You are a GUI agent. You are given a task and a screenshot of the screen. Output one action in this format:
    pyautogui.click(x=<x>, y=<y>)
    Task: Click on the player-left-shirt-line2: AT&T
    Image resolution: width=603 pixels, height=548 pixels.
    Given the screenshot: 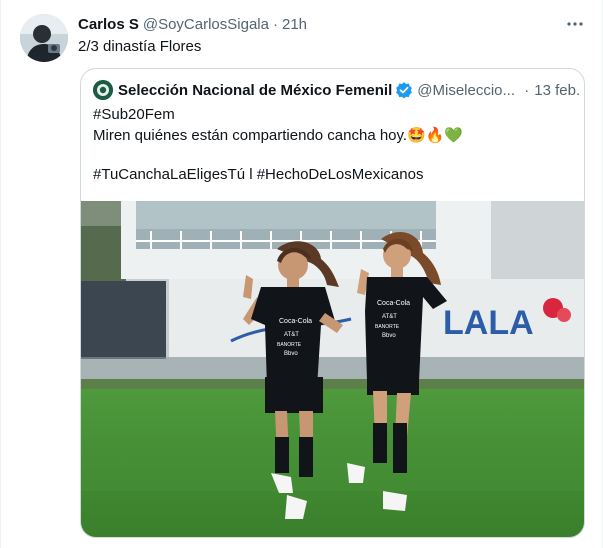 What is the action you would take?
    pyautogui.click(x=291, y=335)
    